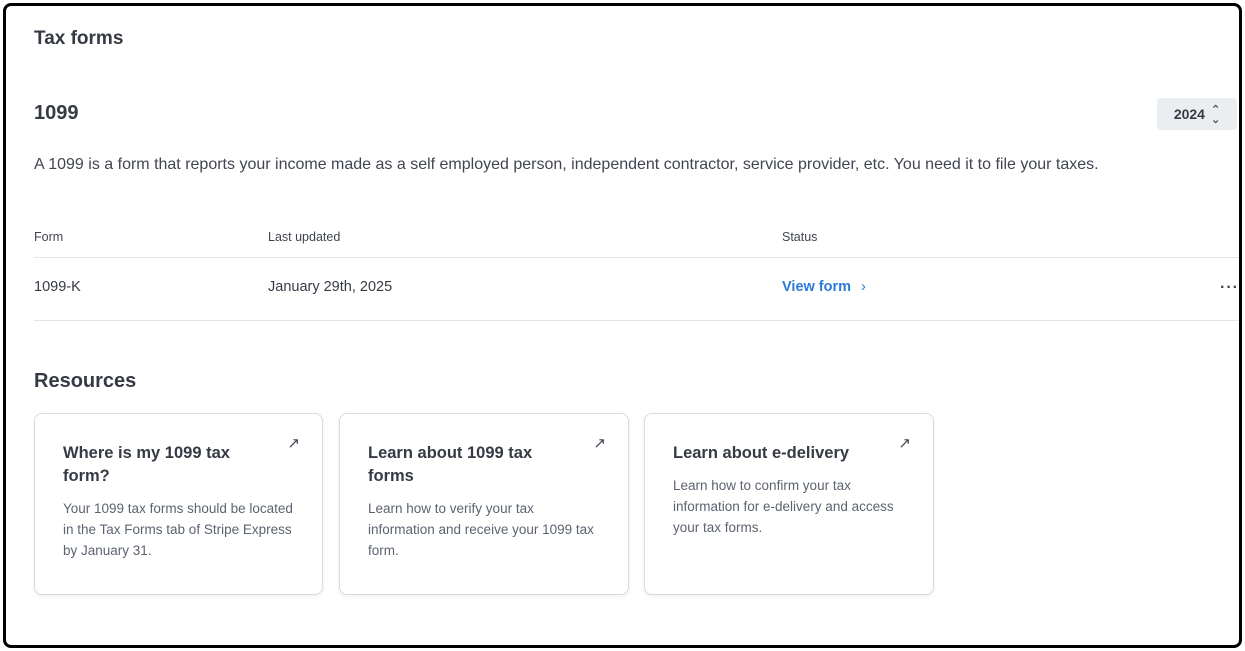 This screenshot has width=1245, height=651. What do you see at coordinates (56, 113) in the screenshot?
I see `section-title-1099: 1099` at bounding box center [56, 113].